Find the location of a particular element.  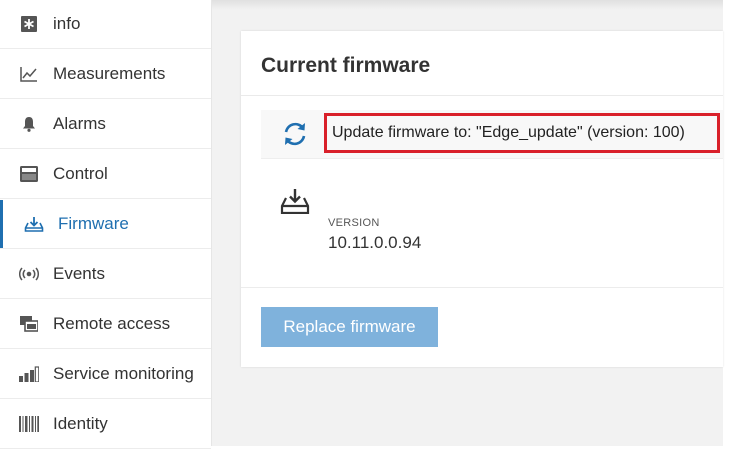

sidebar-item-identity: Identity is located at coordinates (105, 424).